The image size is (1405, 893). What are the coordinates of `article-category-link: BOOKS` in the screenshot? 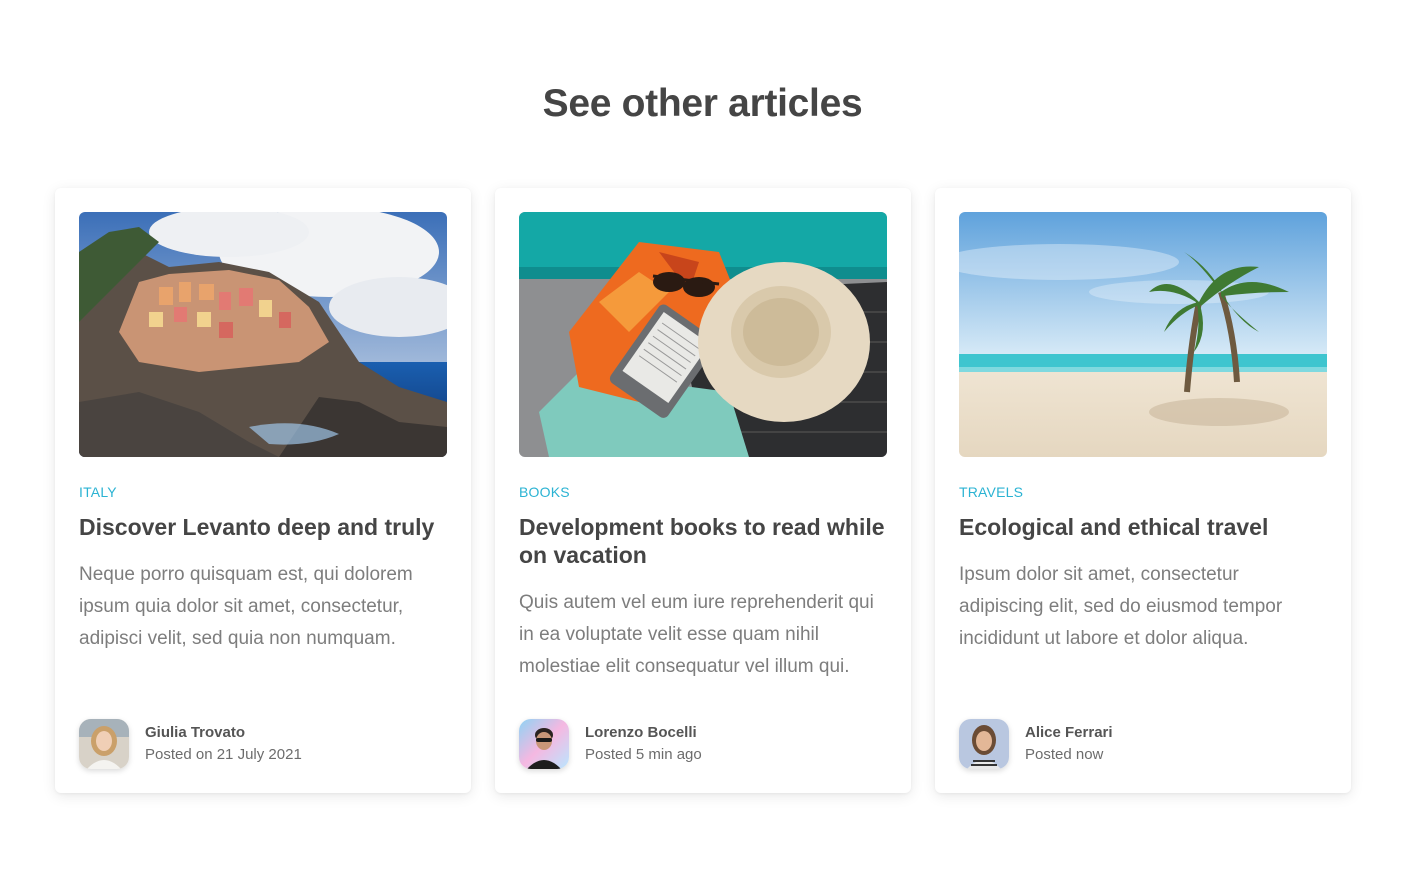 It's located at (544, 492).